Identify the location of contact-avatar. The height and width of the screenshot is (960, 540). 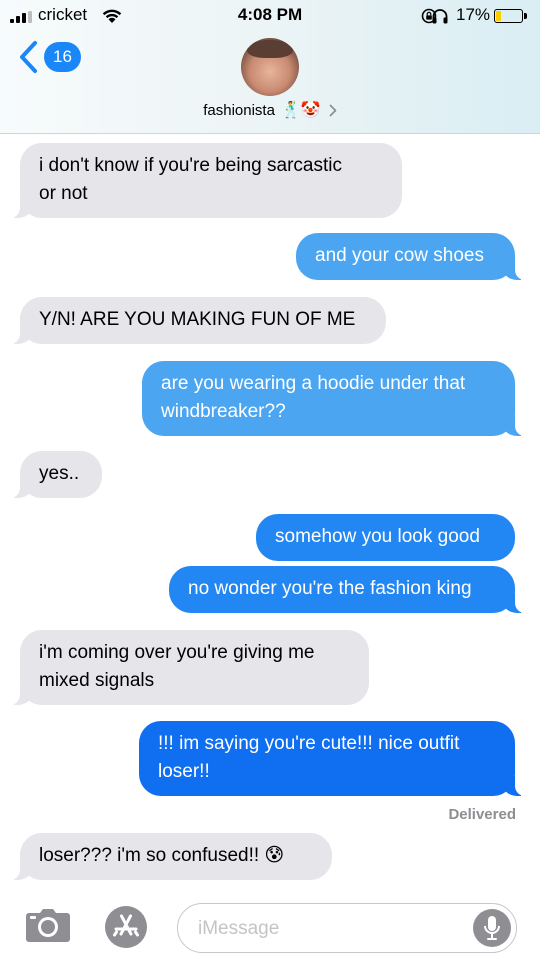
(270, 67).